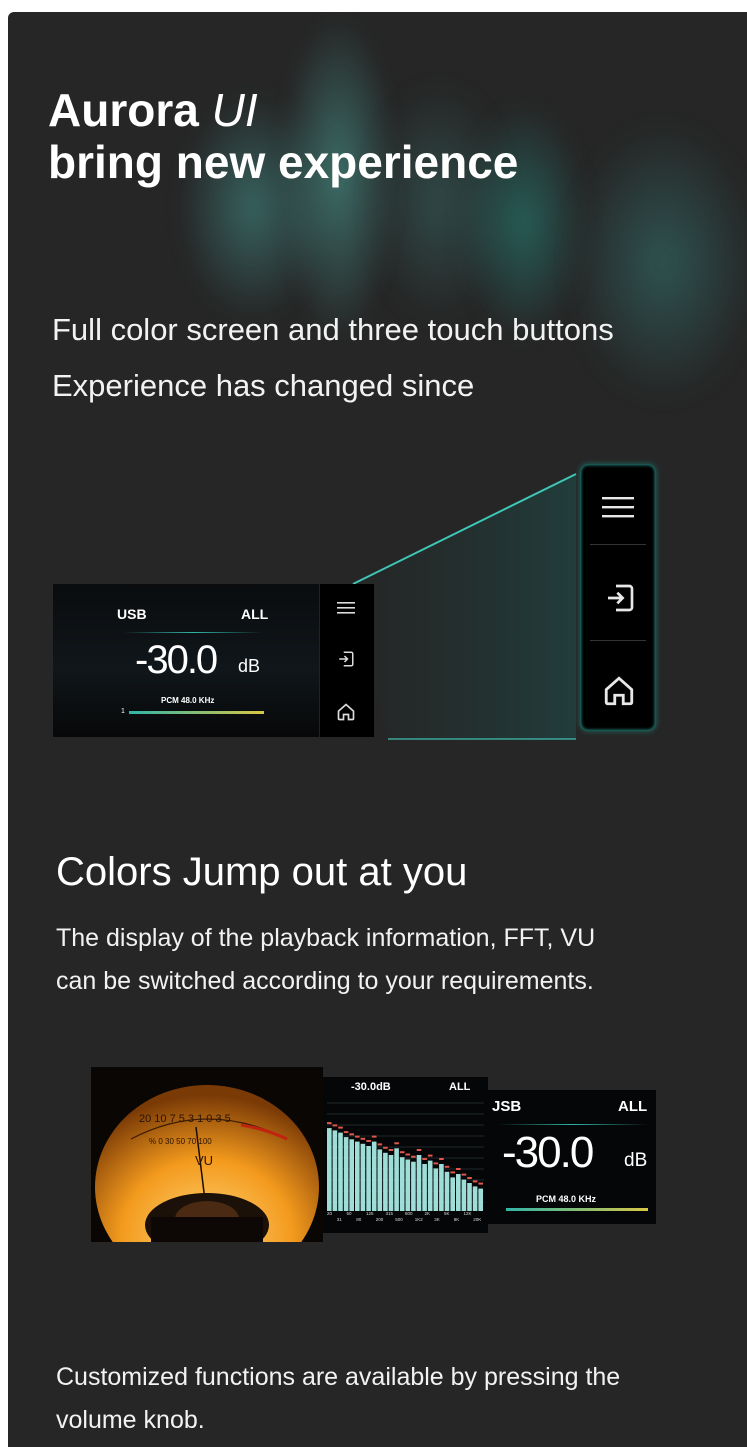 The width and height of the screenshot is (747, 1447). I want to click on fft-frequency-label: 20, so click(330, 1213).